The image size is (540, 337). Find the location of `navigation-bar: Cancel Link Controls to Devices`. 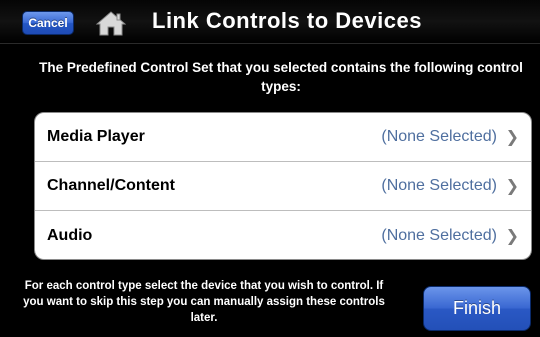

navigation-bar: Cancel Link Controls to Devices is located at coordinates (270, 22).